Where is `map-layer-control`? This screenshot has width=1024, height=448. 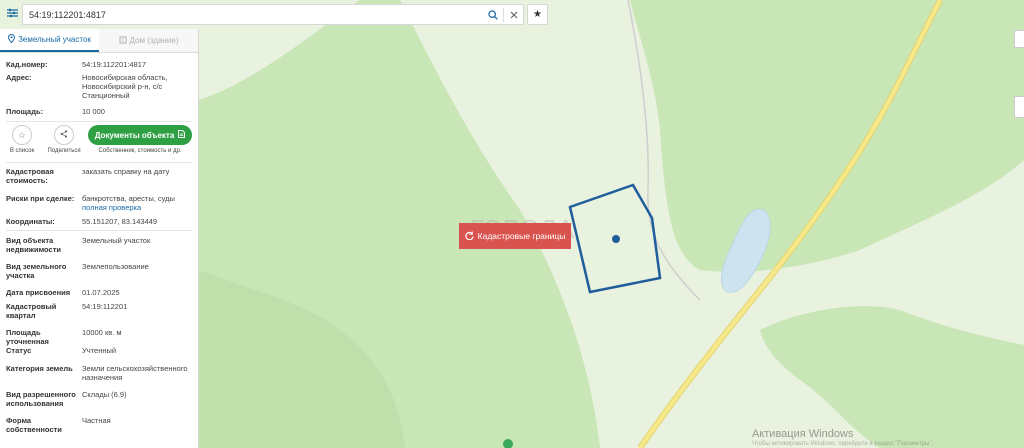 map-layer-control is located at coordinates (1019, 39).